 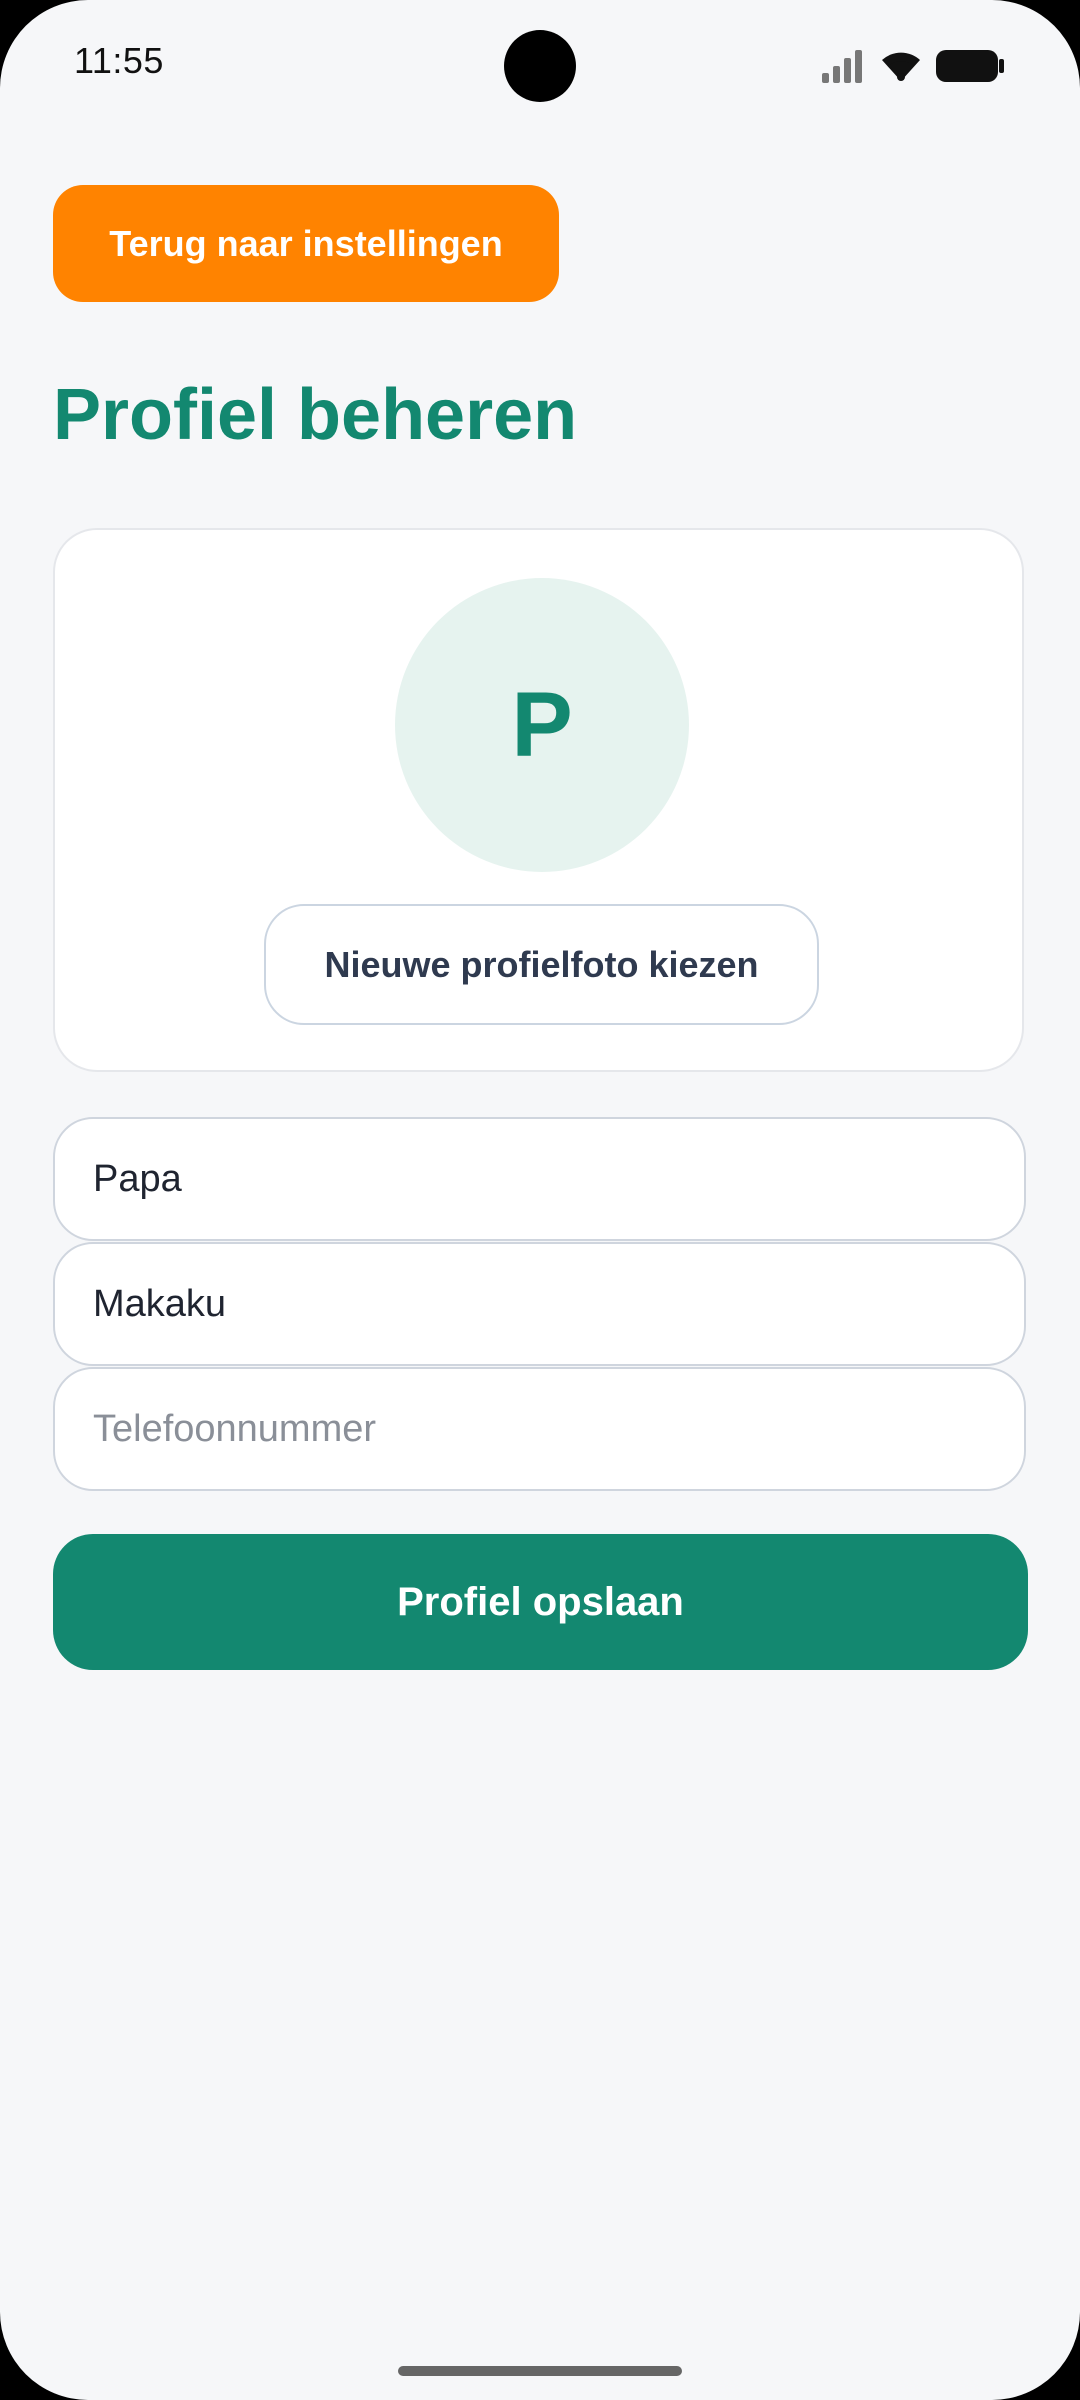 I want to click on home-indicator, so click(x=540, y=2371).